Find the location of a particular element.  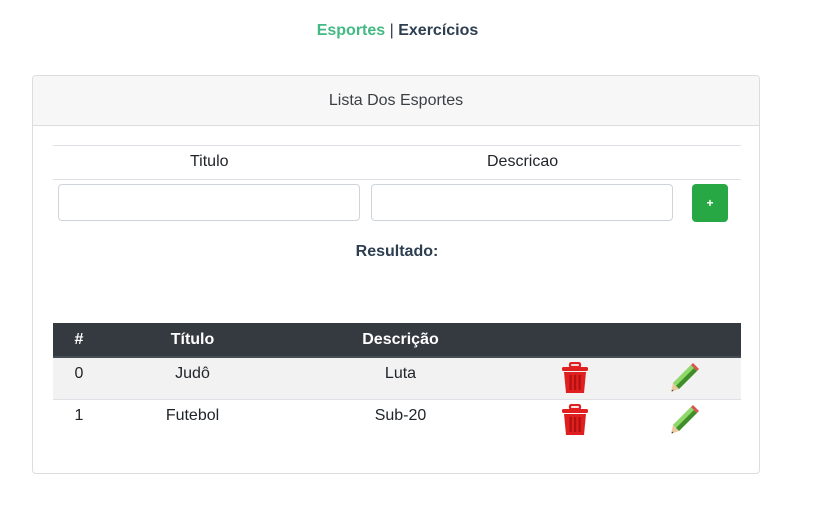

nav-link-esportes: Esportes is located at coordinates (351, 30).